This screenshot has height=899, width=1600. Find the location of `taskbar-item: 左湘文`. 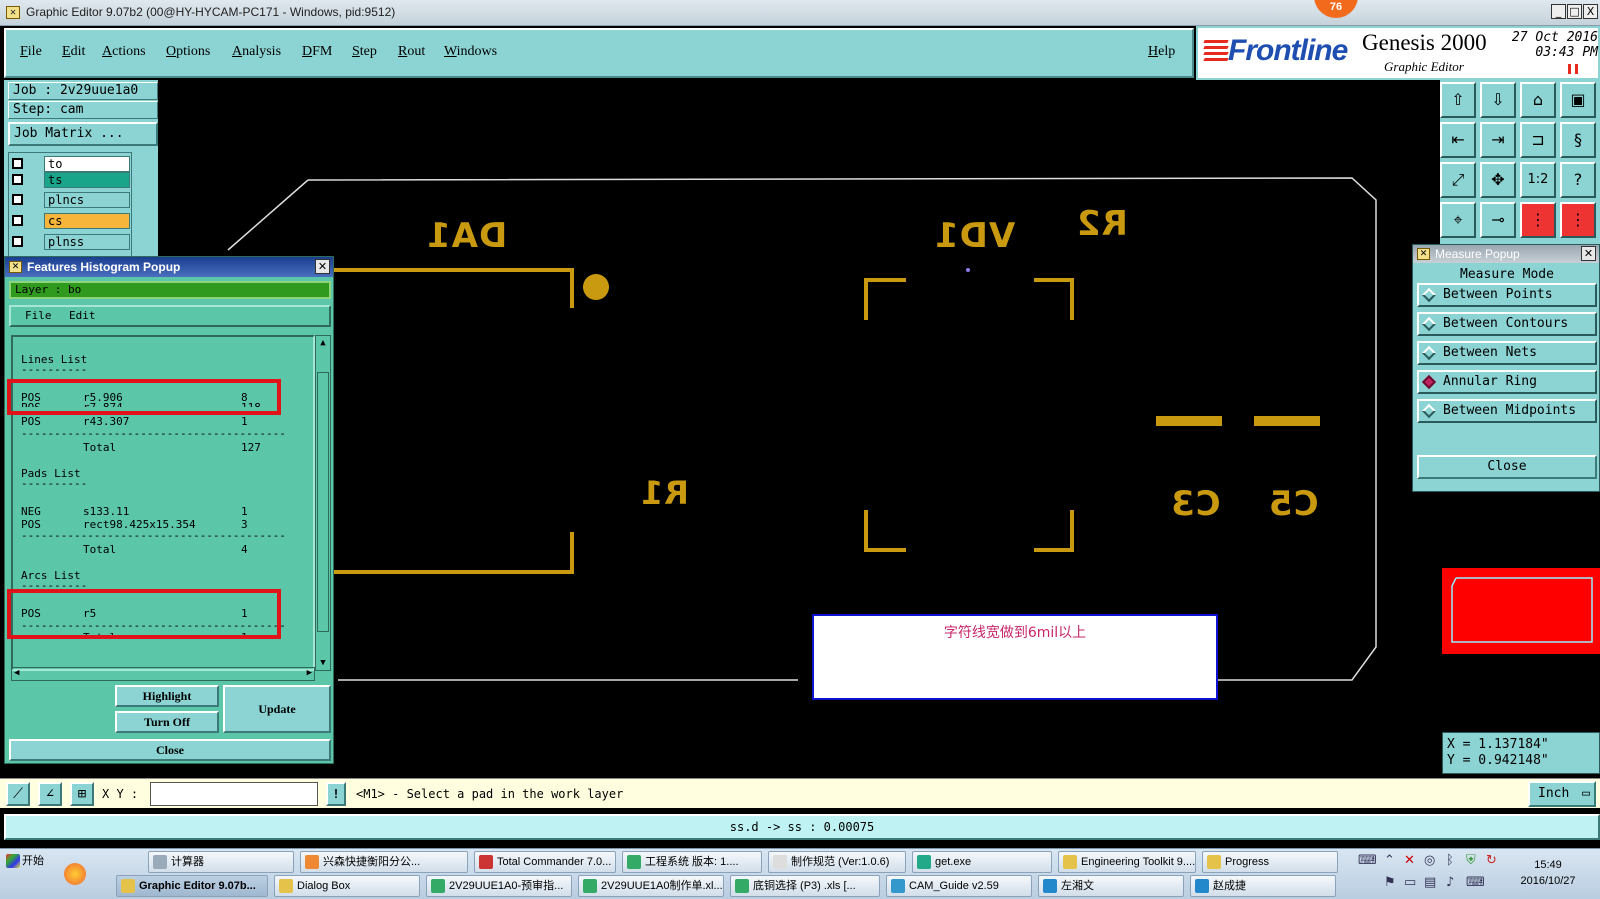

taskbar-item: 左湘文 is located at coordinates (1111, 886).